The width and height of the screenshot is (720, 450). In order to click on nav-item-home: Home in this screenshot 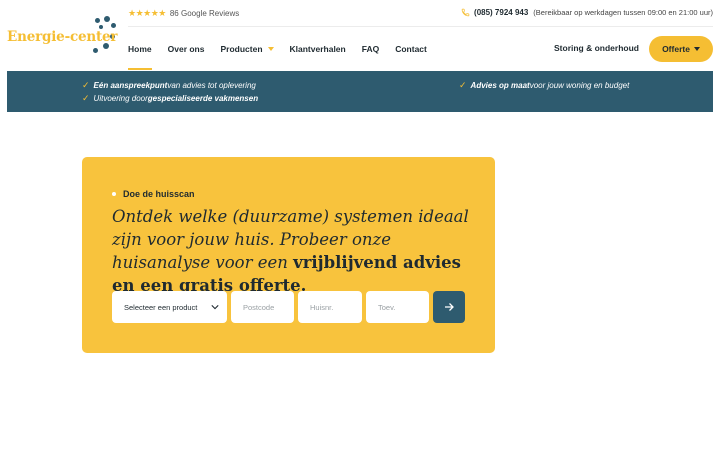, I will do `click(140, 56)`.